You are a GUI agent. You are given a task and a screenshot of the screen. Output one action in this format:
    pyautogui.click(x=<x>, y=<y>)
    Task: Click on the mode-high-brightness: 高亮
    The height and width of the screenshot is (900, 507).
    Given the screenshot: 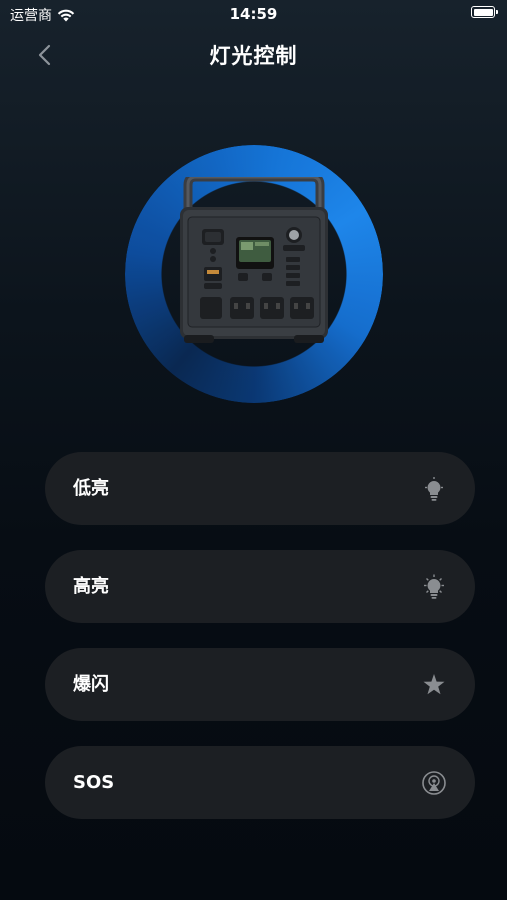 What is the action you would take?
    pyautogui.click(x=260, y=586)
    